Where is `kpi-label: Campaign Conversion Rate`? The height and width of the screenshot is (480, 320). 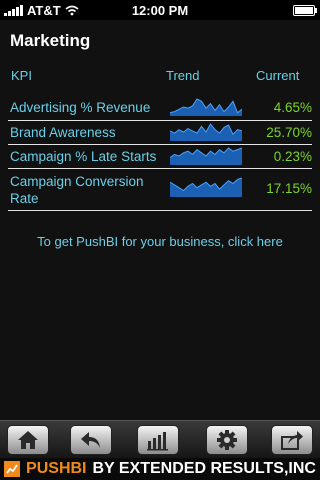 kpi-label: Campaign Conversion Rate is located at coordinates (77, 190).